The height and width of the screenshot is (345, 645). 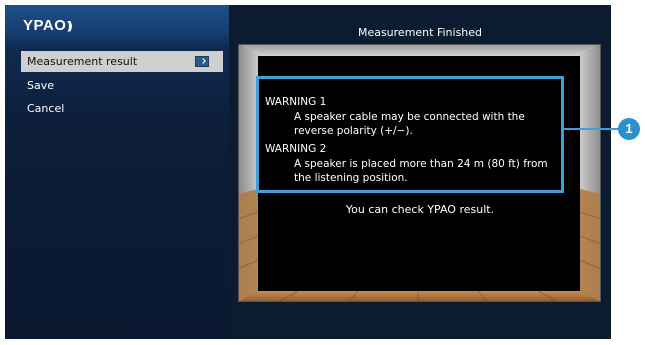 I want to click on callout-line, so click(x=591, y=129).